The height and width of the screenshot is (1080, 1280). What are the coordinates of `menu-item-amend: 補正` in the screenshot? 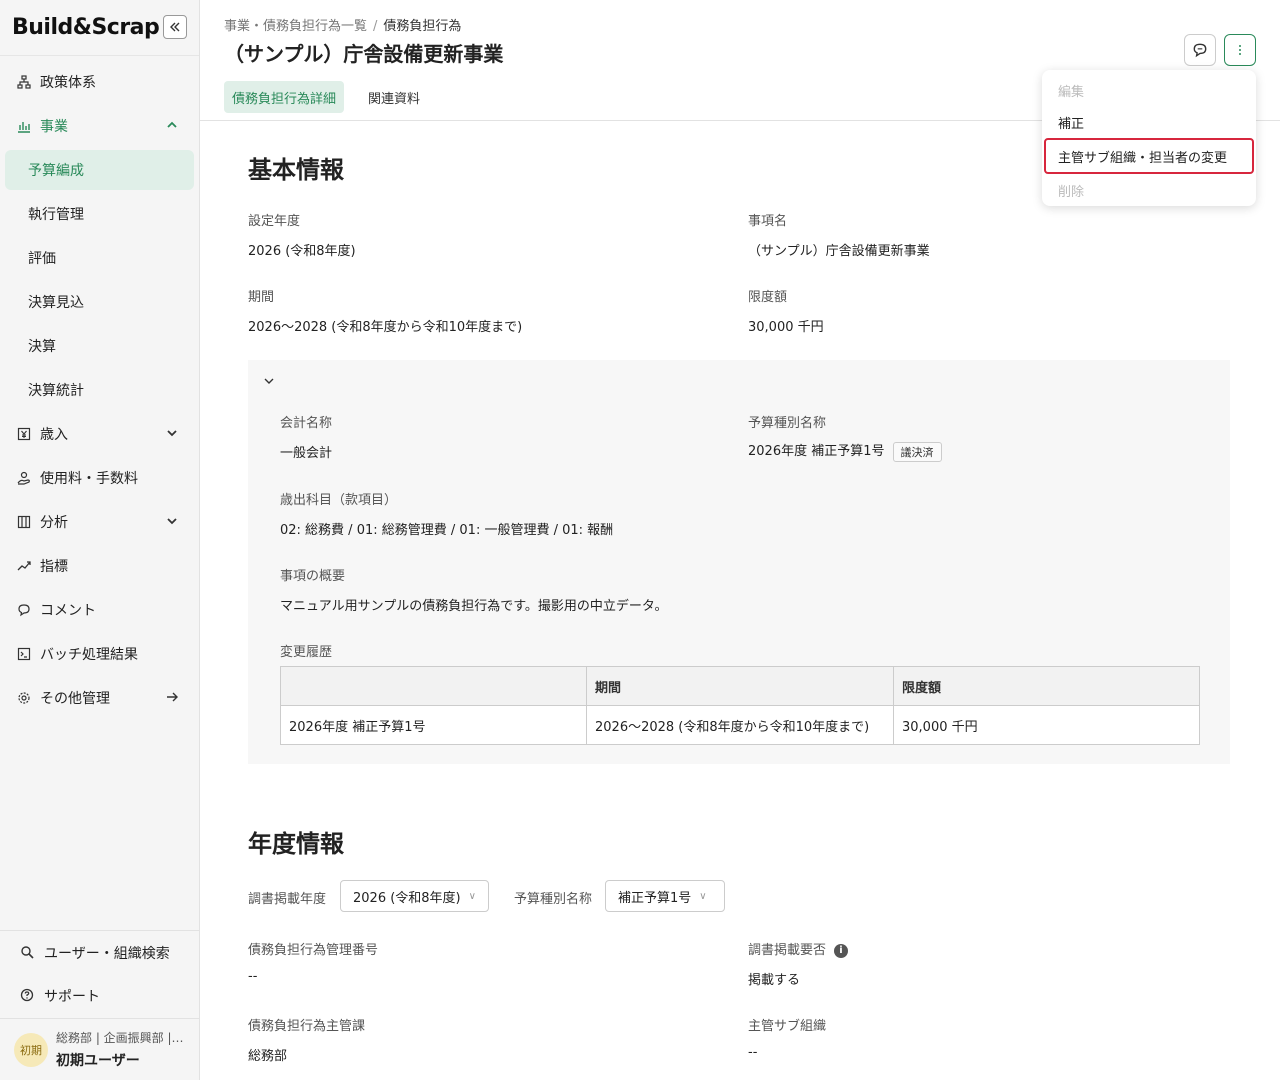 It's located at (1149, 122).